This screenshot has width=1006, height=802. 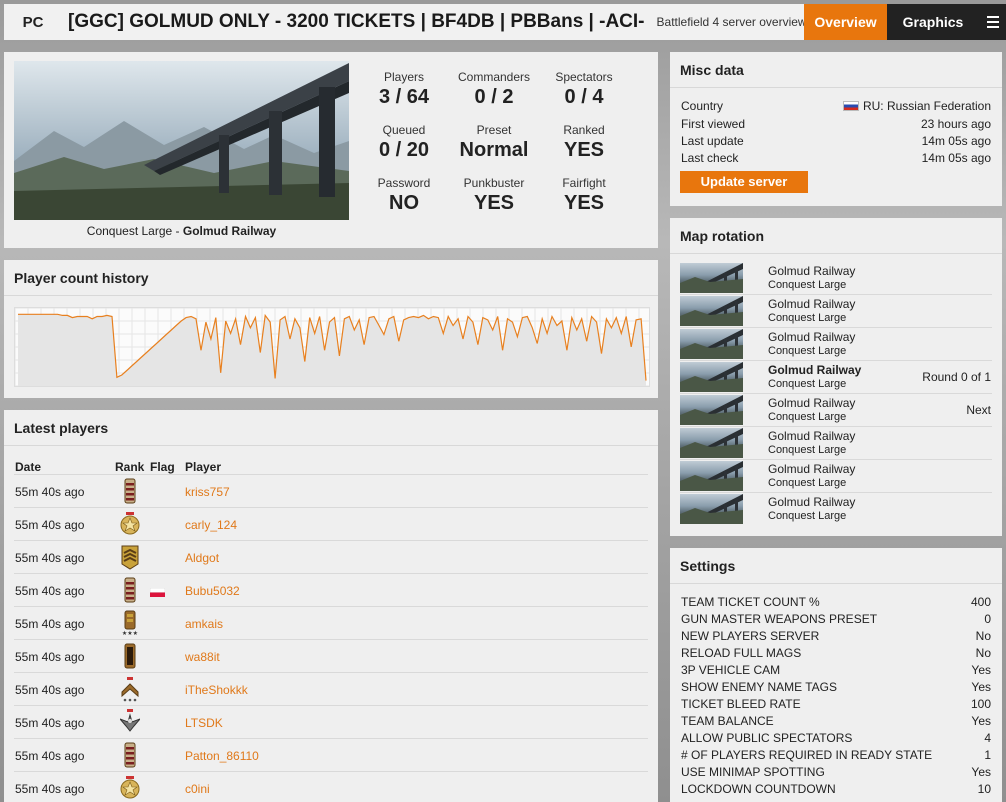 I want to click on setting-row: # OF PLAYERS REQUIRED IN READY STATE 1, so click(x=836, y=756).